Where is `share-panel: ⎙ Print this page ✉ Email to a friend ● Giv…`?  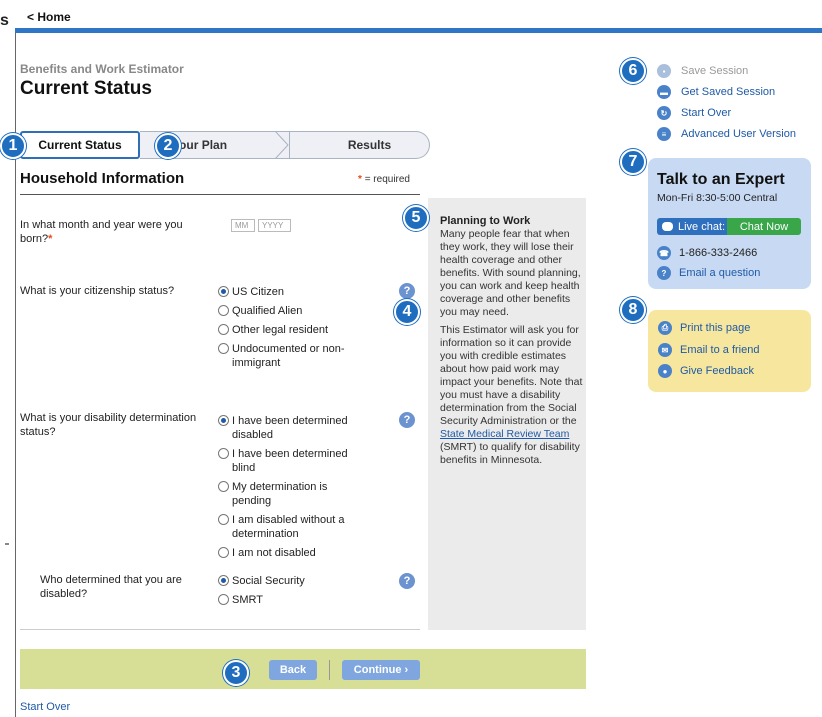
share-panel: ⎙ Print this page ✉ Email to a friend ● Giv… is located at coordinates (729, 351).